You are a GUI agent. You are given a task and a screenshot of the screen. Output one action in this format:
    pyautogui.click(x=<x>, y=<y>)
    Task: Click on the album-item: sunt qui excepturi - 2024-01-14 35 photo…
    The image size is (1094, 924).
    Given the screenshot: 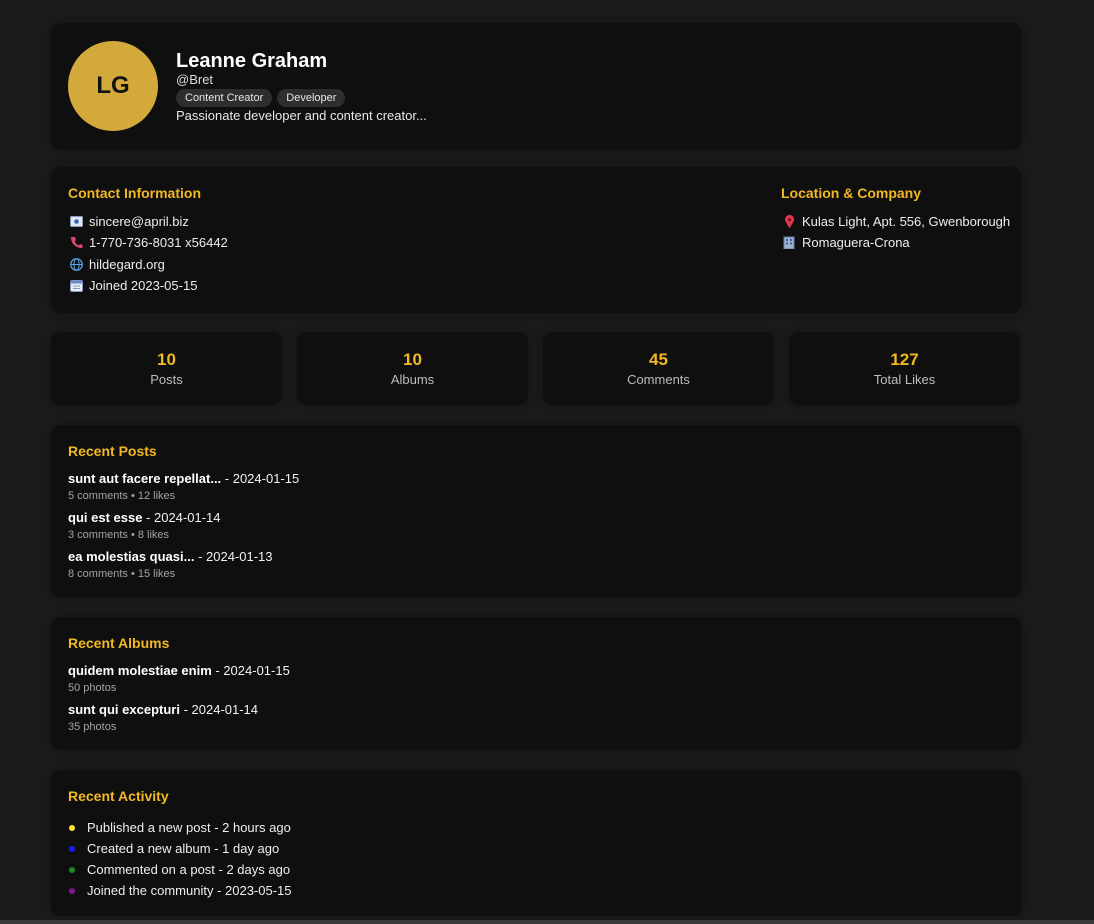 What is the action you would take?
    pyautogui.click(x=536, y=718)
    